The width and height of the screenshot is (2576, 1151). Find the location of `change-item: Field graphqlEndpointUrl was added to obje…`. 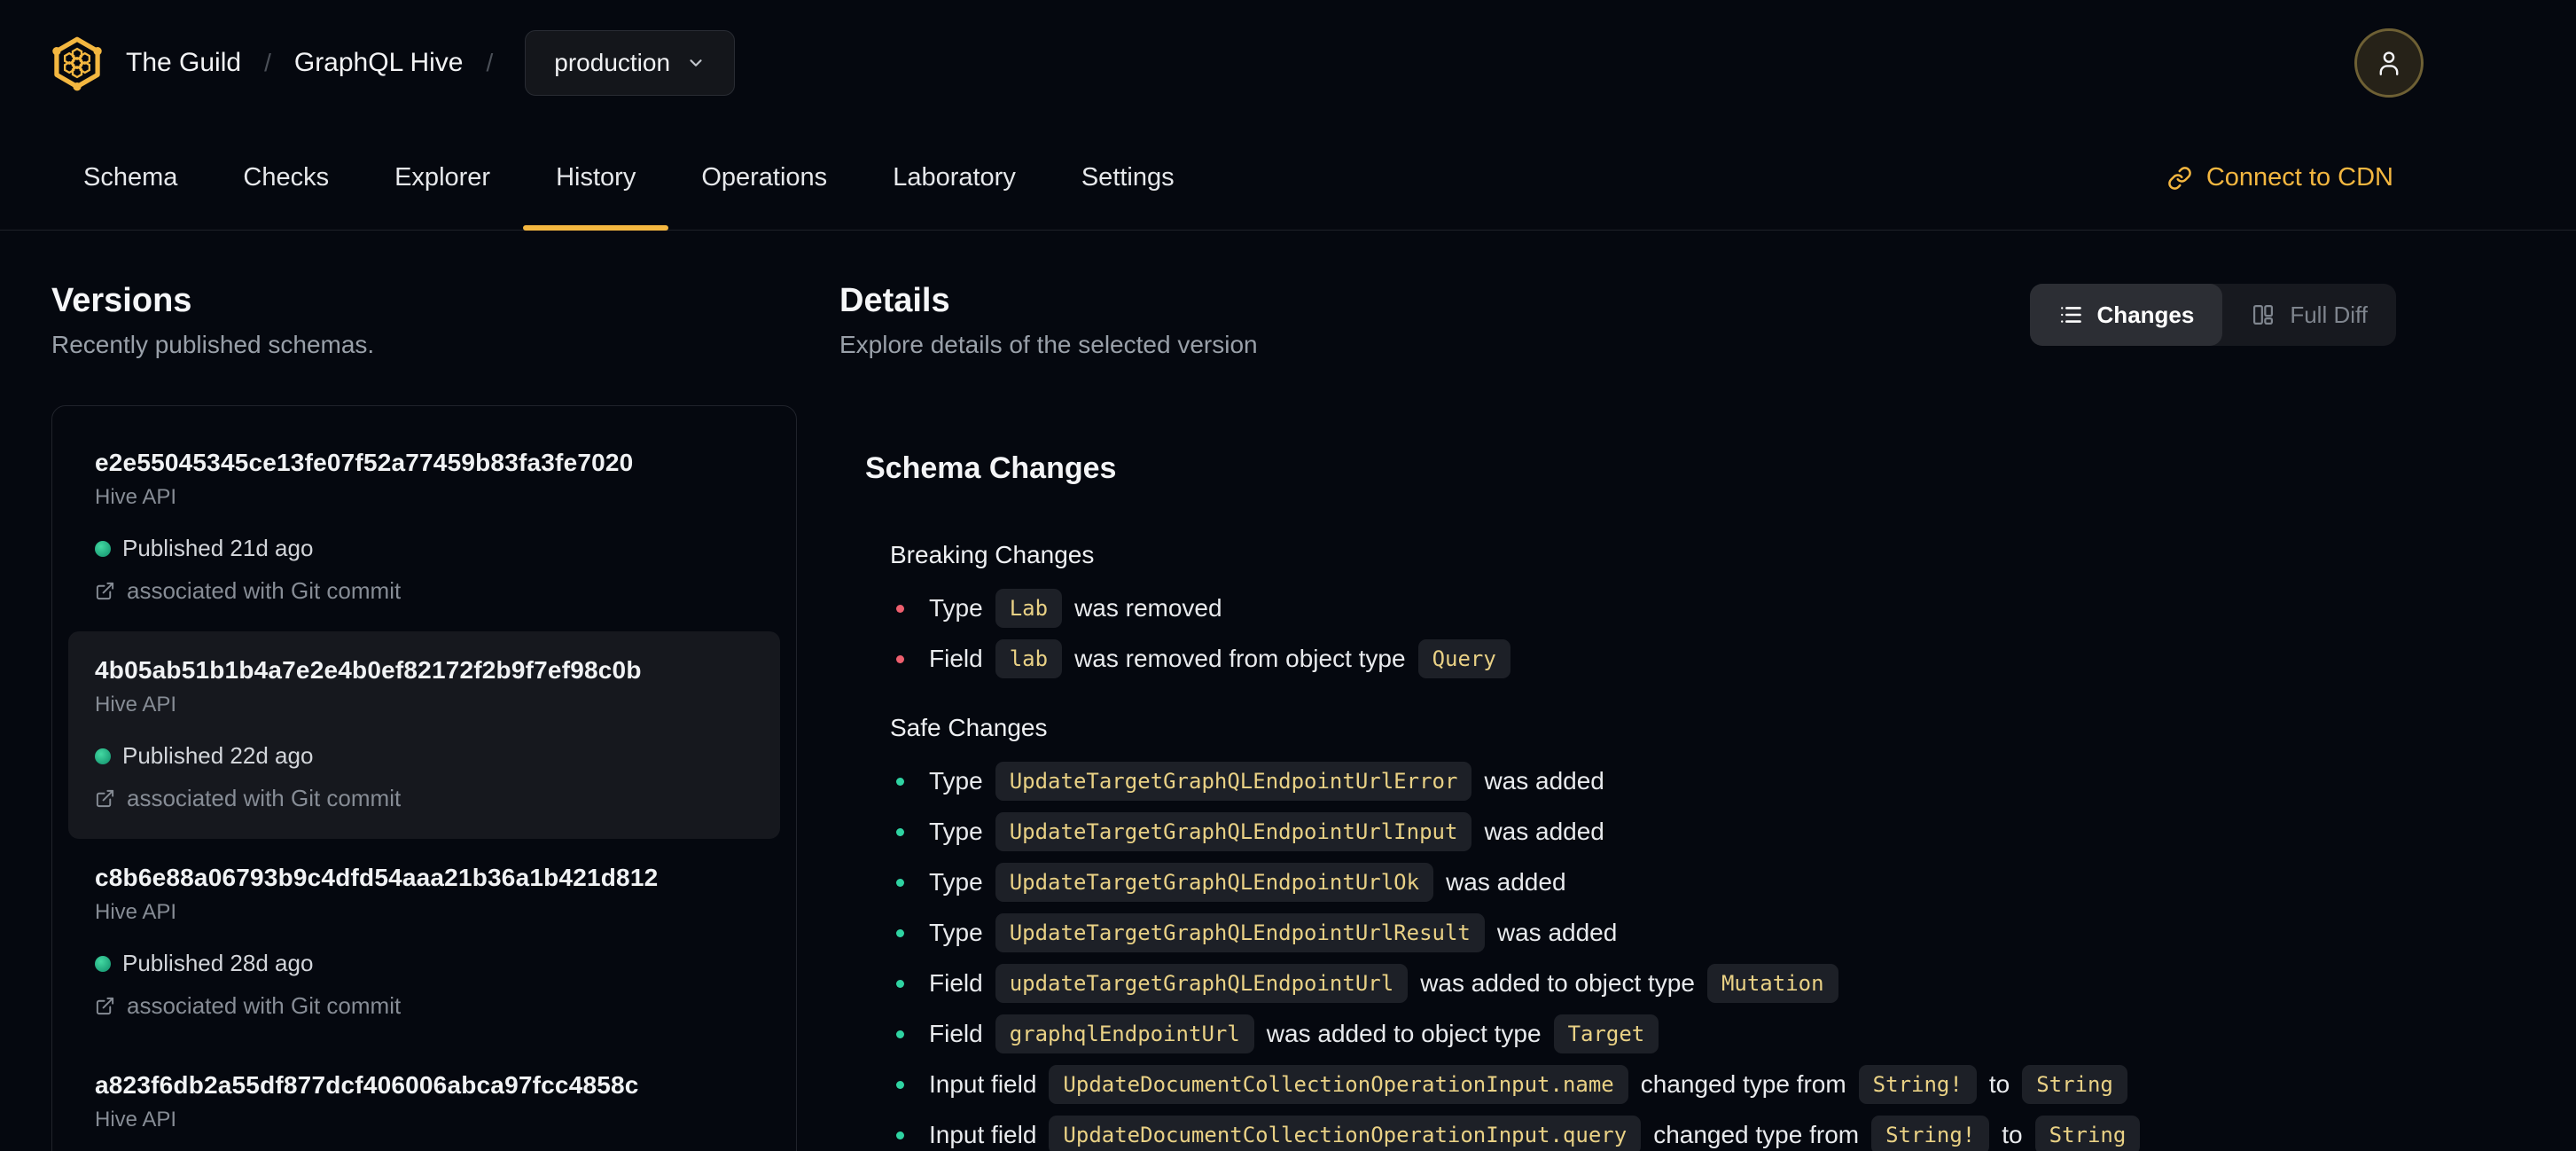

change-item: Field graphqlEndpointUrl was added to obje… is located at coordinates (1733, 1033).